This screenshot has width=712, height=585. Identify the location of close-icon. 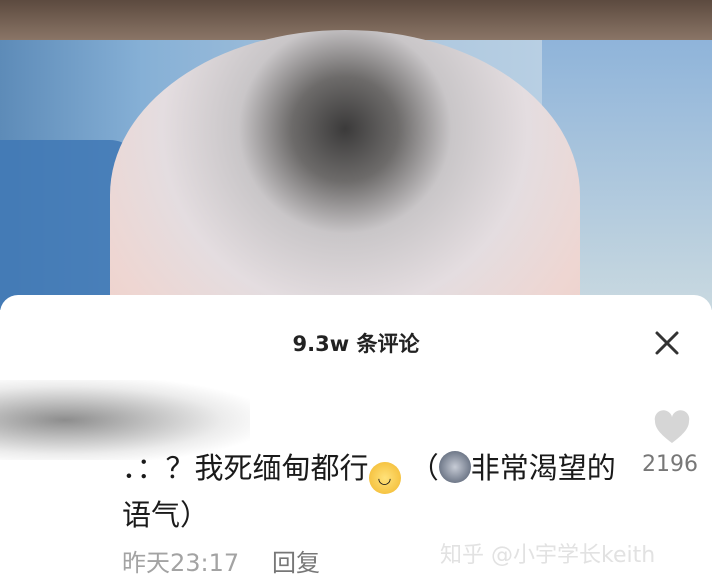
(667, 343).